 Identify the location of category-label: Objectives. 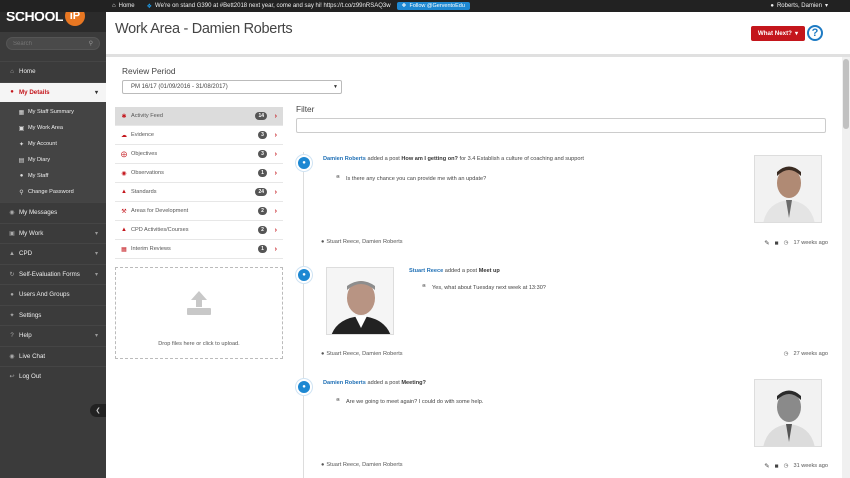
(144, 154).